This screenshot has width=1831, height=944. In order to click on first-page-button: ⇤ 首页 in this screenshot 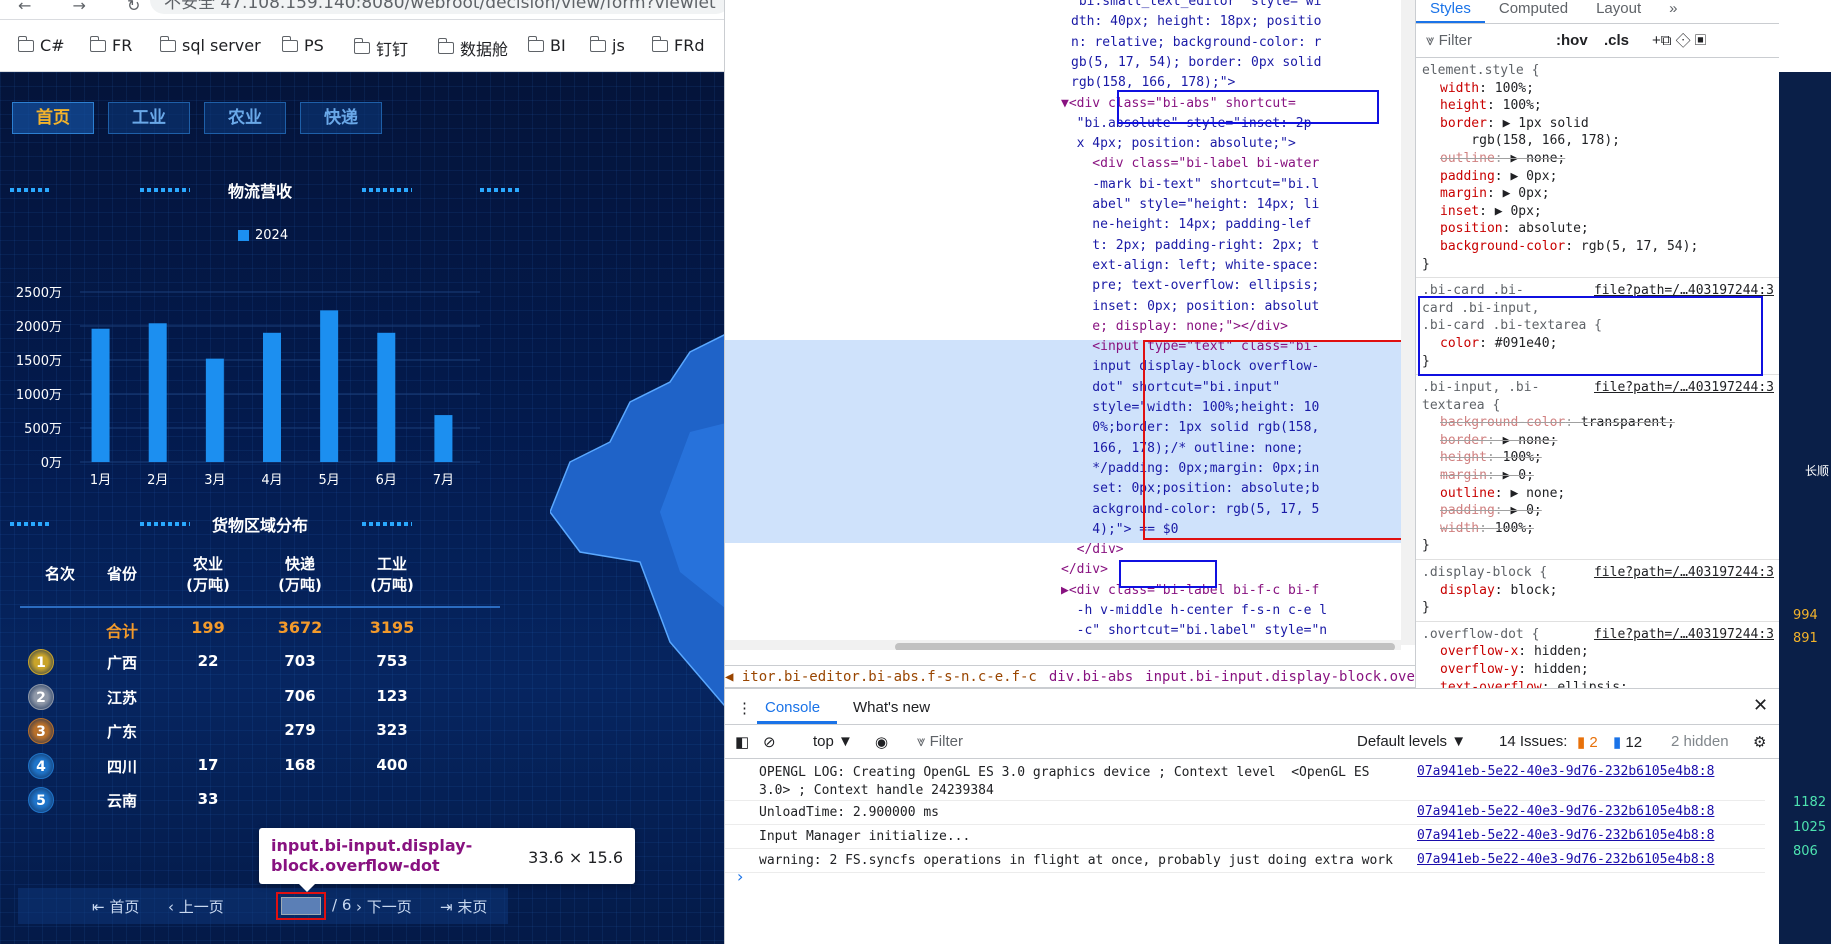, I will do `click(115, 906)`.